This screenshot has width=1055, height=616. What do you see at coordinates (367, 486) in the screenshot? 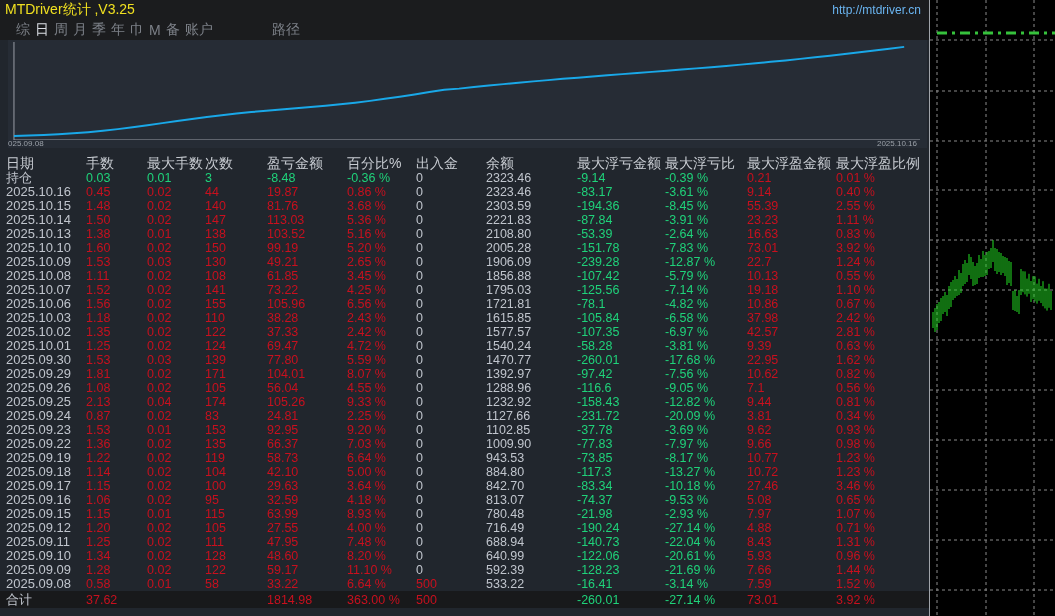
I see `table-cell-text: 3.64 %` at bounding box center [367, 486].